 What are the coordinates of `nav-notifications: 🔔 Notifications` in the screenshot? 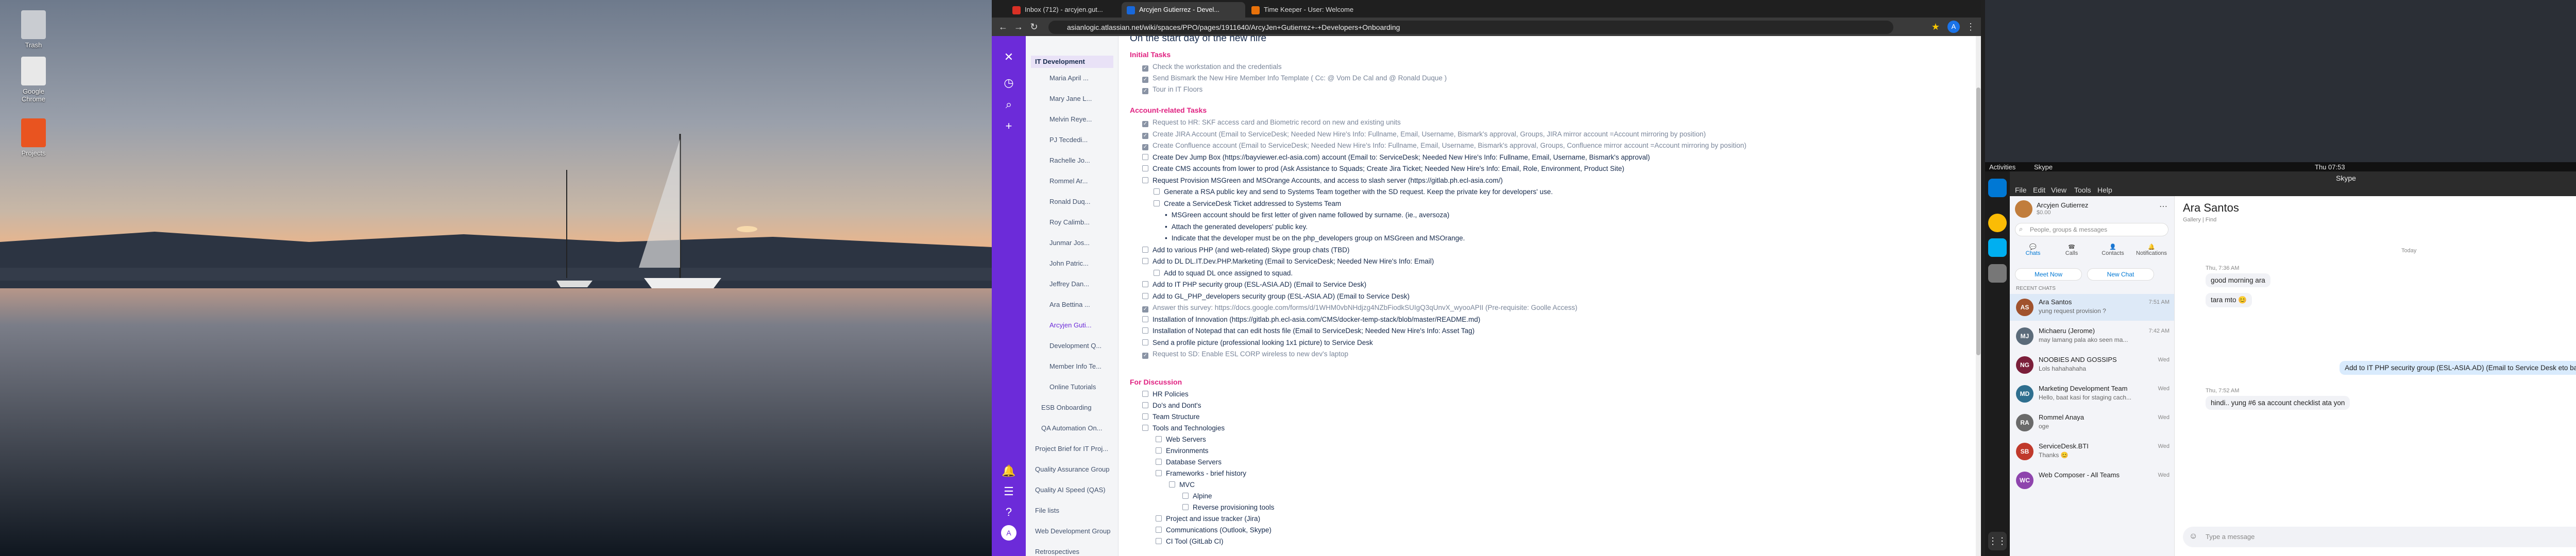 It's located at (2151, 250).